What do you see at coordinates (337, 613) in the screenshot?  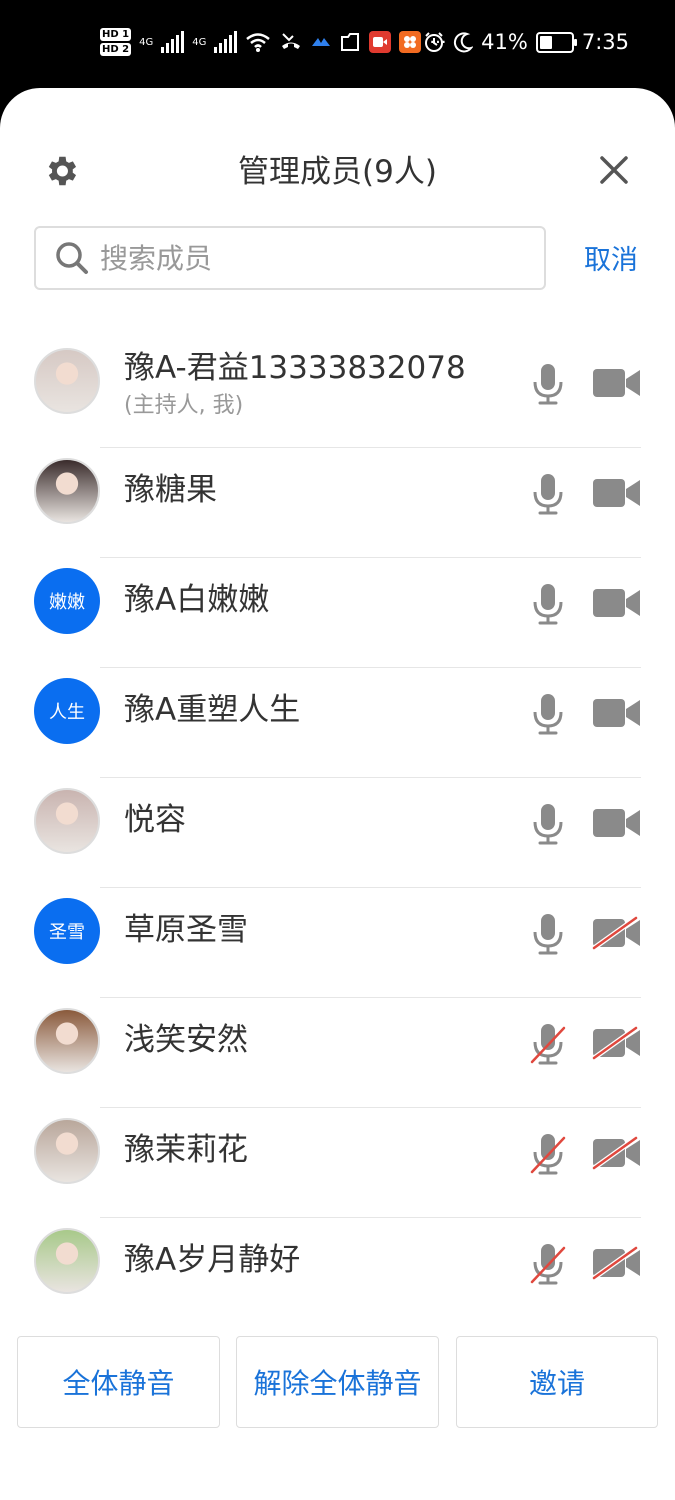 I see `member-row: 嫩嫩 豫A白嫩嫩` at bounding box center [337, 613].